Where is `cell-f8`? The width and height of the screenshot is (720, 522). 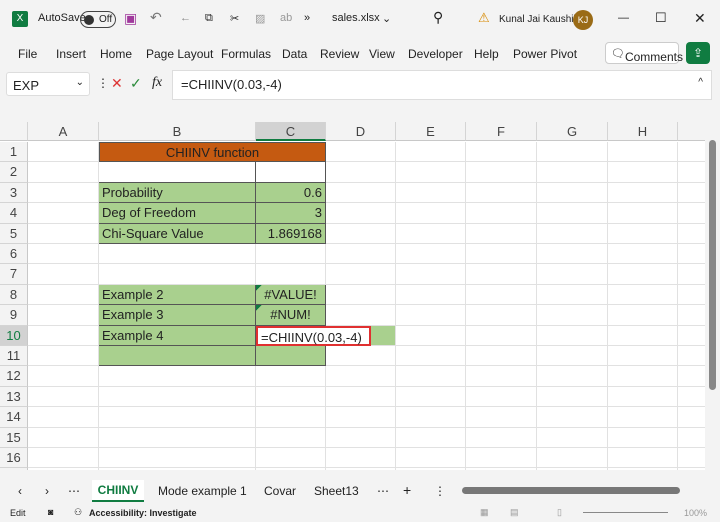
cell-f8 is located at coordinates (501, 295).